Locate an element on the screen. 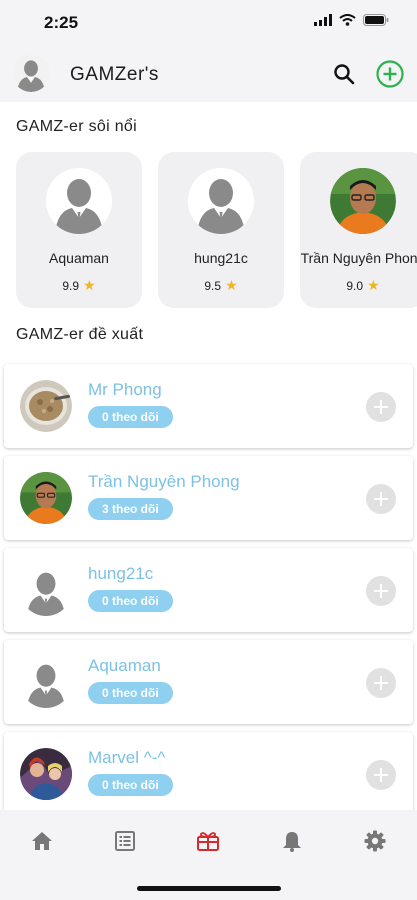  hot-user-name: hung21c is located at coordinates (221, 258).